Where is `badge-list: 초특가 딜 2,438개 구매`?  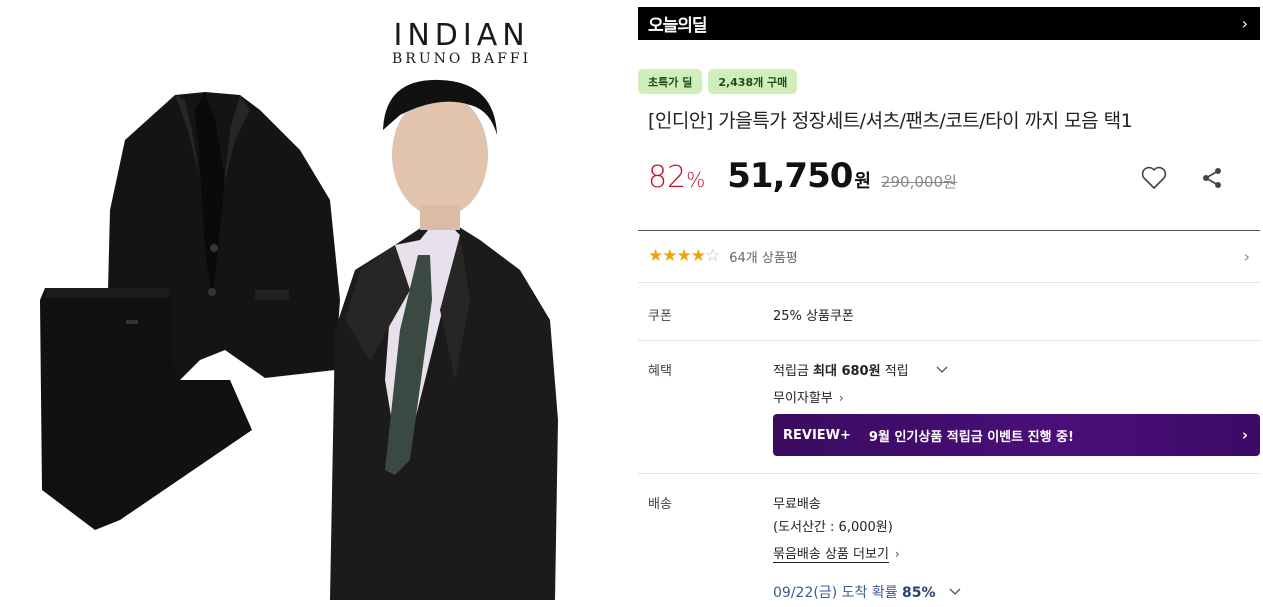 badge-list: 초특가 딜 2,438개 구매 is located at coordinates (718, 81).